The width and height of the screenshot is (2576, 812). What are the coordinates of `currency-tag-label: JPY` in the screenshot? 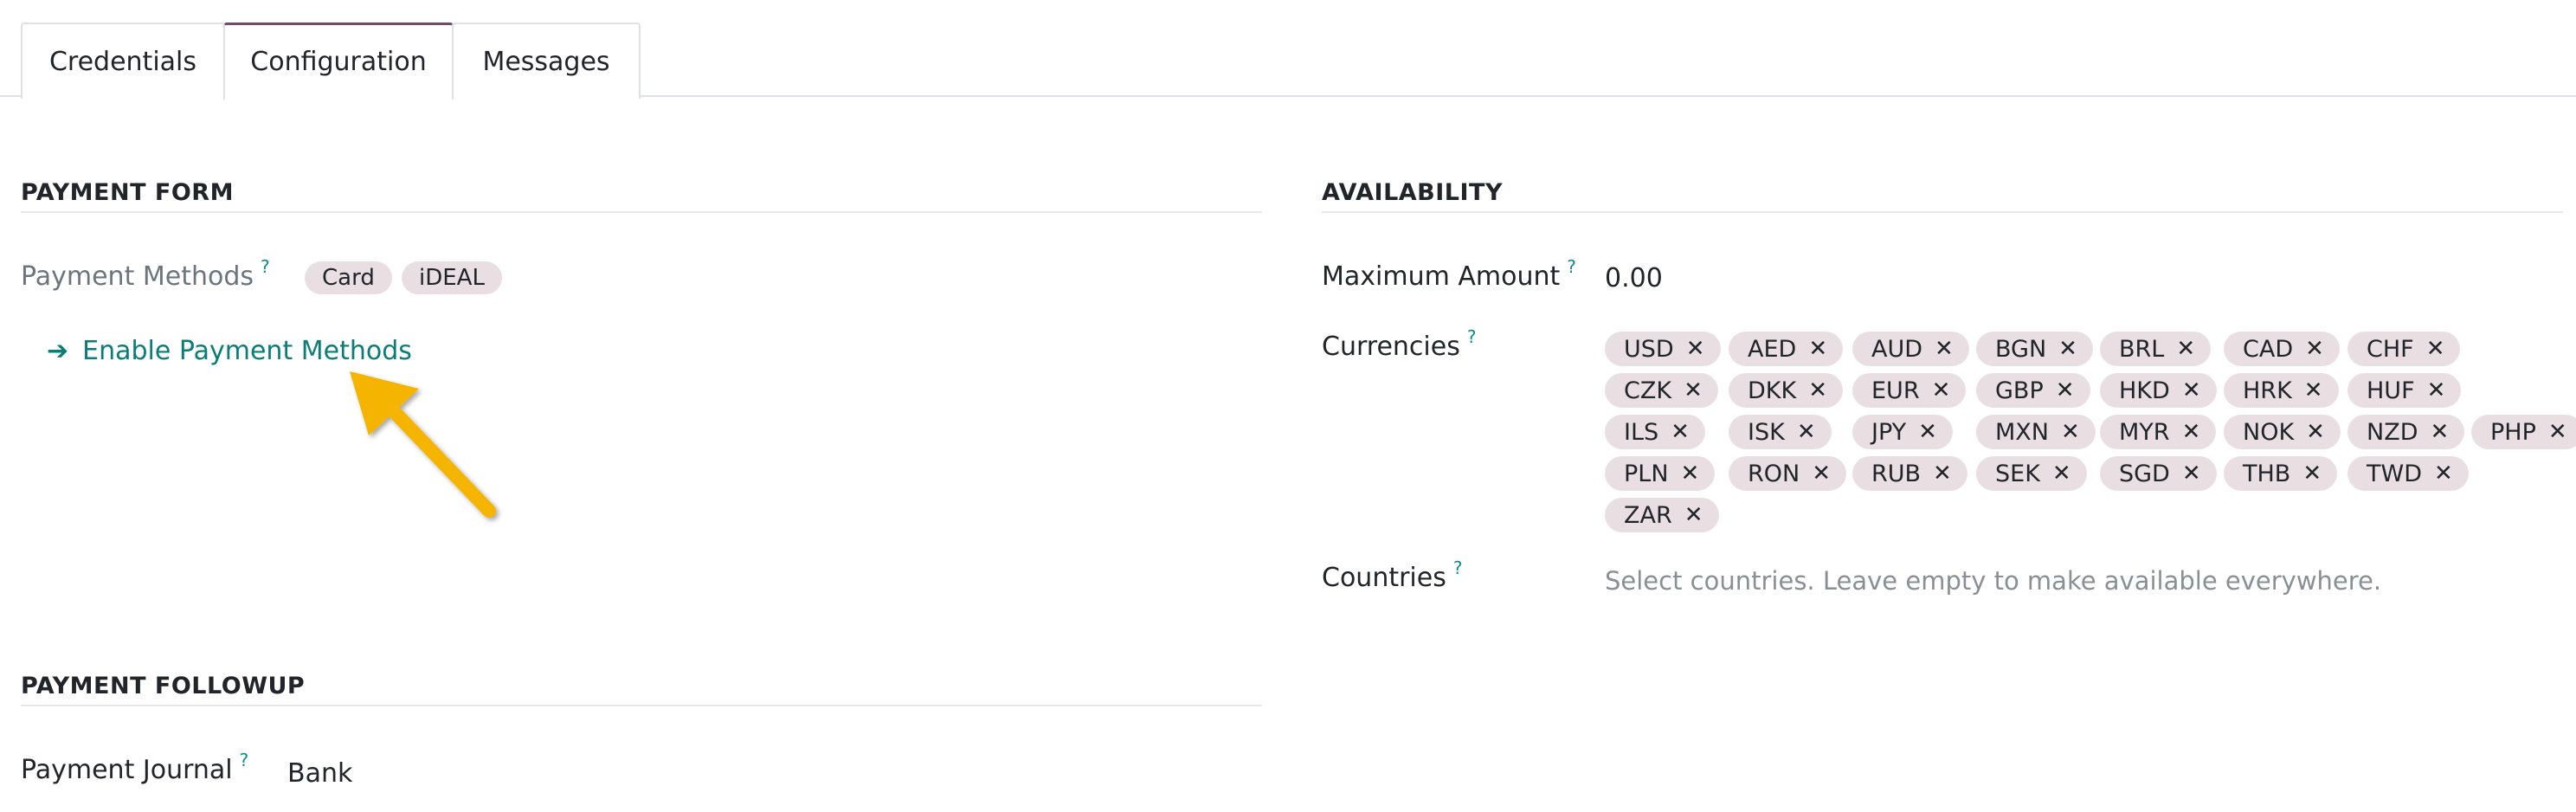 It's located at (1889, 432).